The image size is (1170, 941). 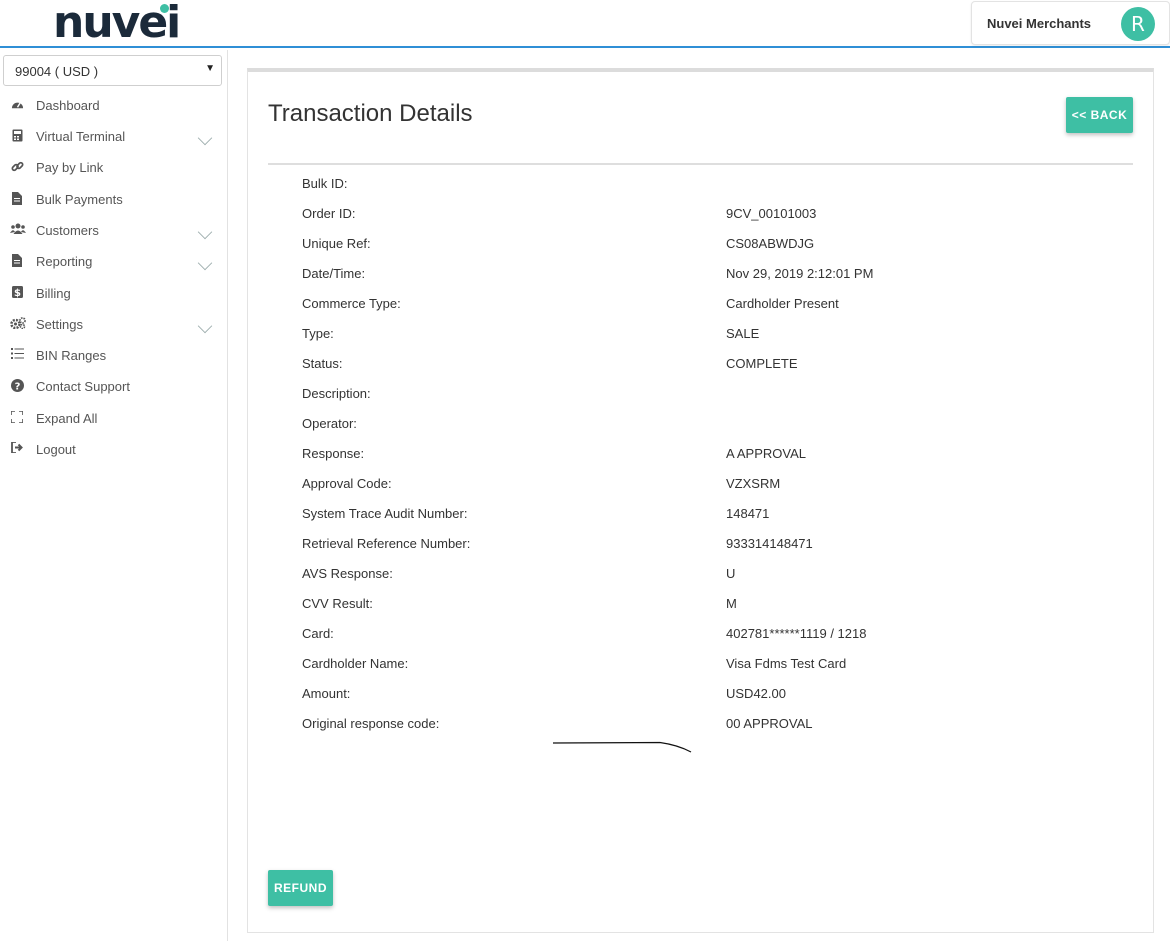 What do you see at coordinates (64, 261) in the screenshot?
I see `sidebar-item-label: Reporting` at bounding box center [64, 261].